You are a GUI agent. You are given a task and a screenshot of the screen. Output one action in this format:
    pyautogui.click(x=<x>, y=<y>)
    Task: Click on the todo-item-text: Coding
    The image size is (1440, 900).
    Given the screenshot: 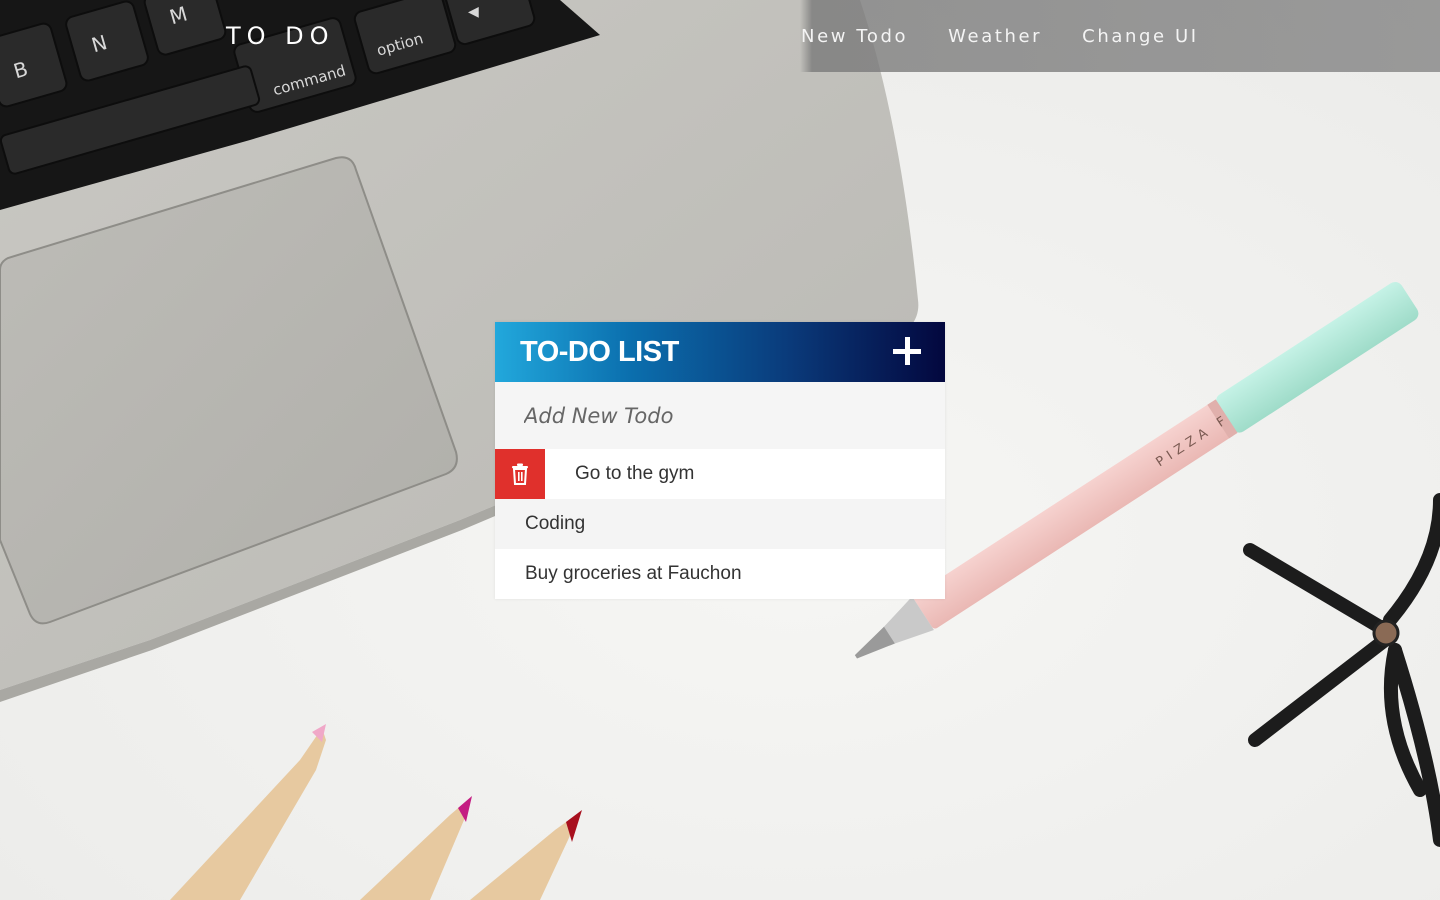 What is the action you would take?
    pyautogui.click(x=555, y=523)
    